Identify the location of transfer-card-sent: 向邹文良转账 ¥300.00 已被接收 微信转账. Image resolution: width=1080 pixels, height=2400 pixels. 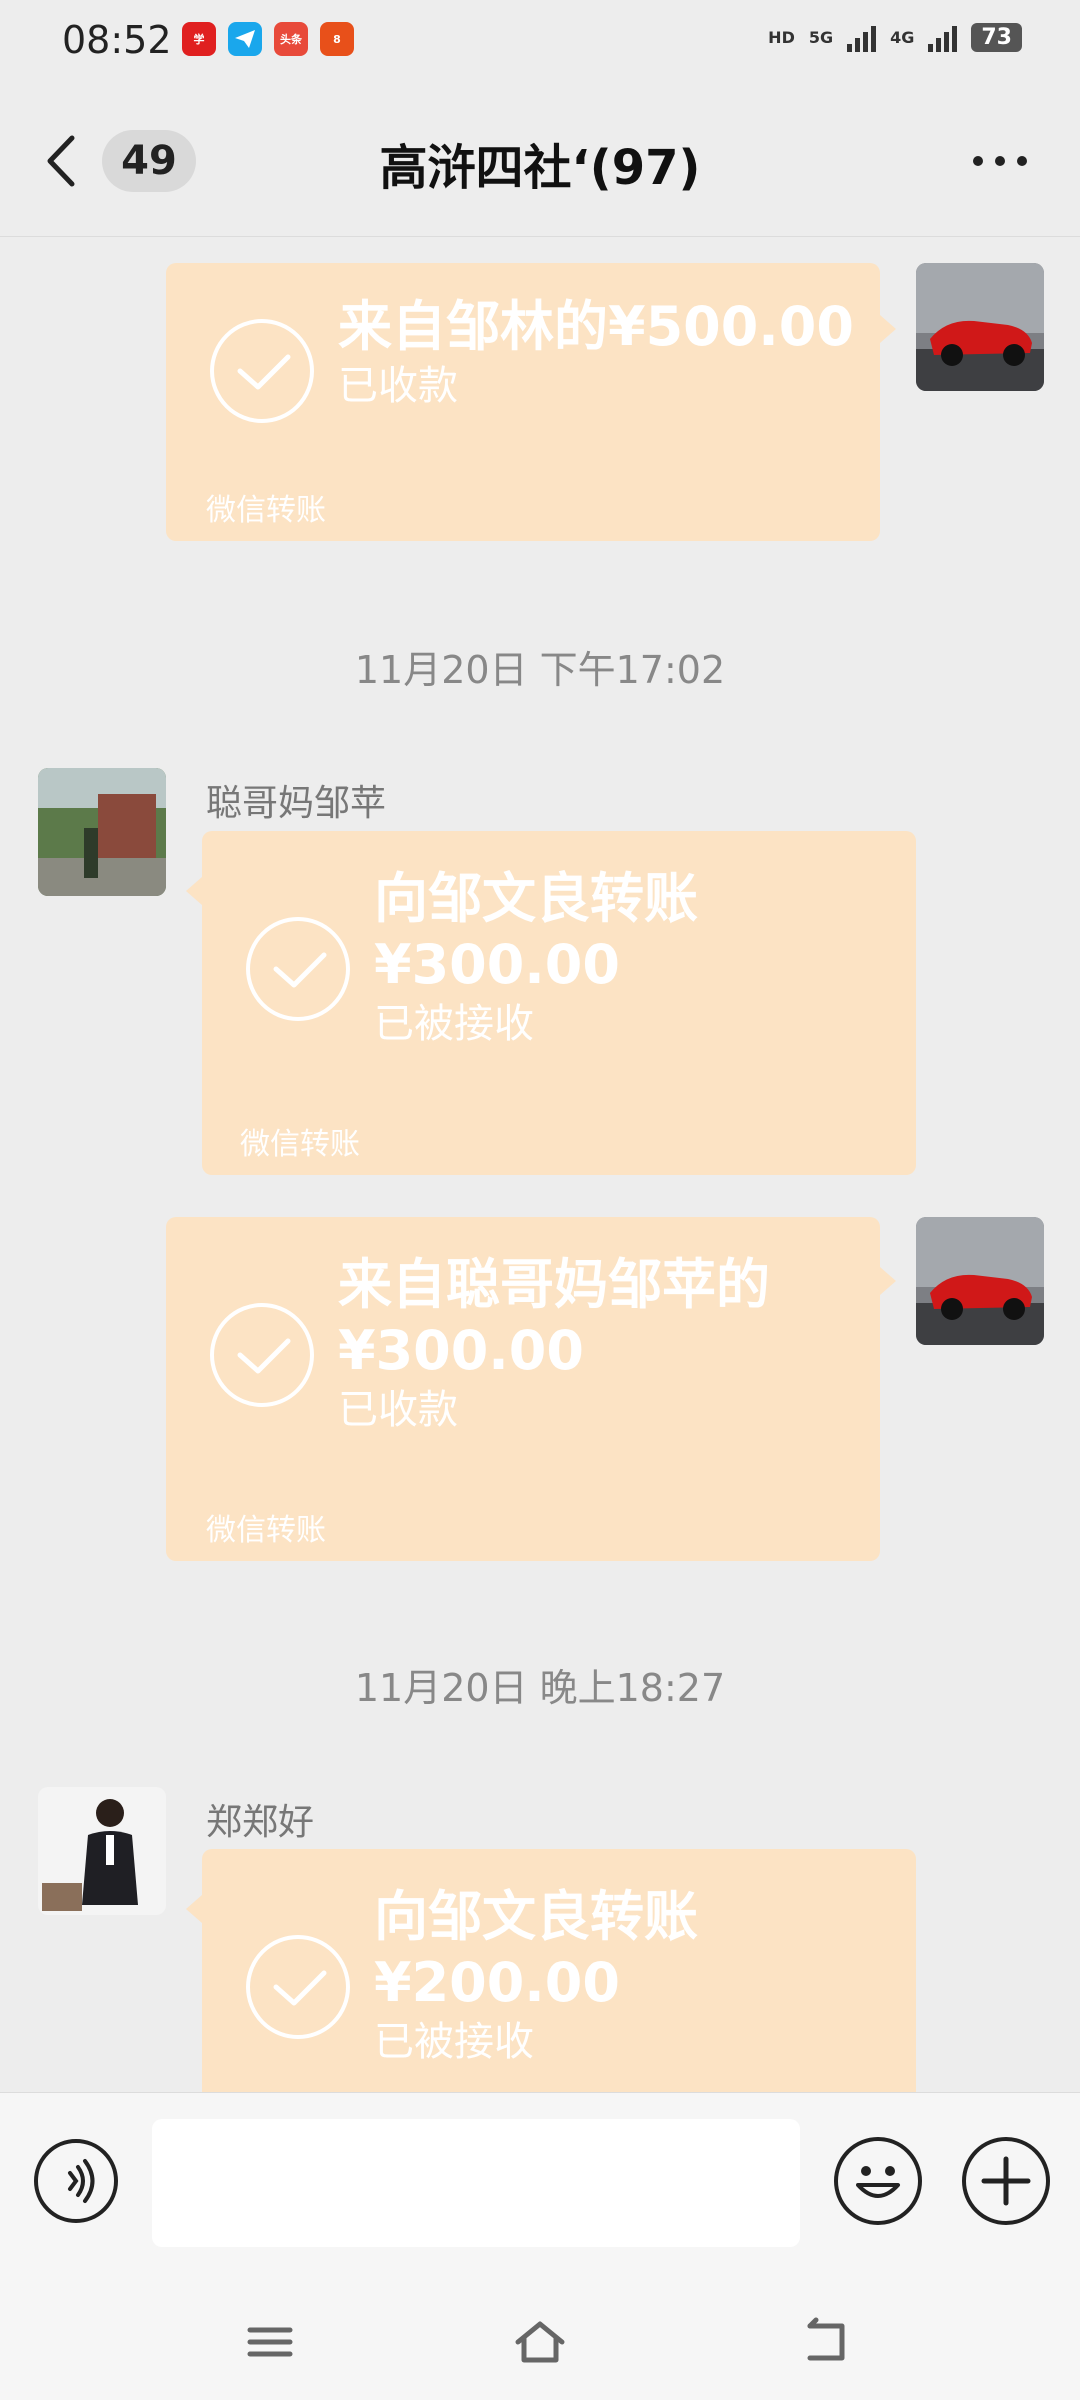
(559, 1003).